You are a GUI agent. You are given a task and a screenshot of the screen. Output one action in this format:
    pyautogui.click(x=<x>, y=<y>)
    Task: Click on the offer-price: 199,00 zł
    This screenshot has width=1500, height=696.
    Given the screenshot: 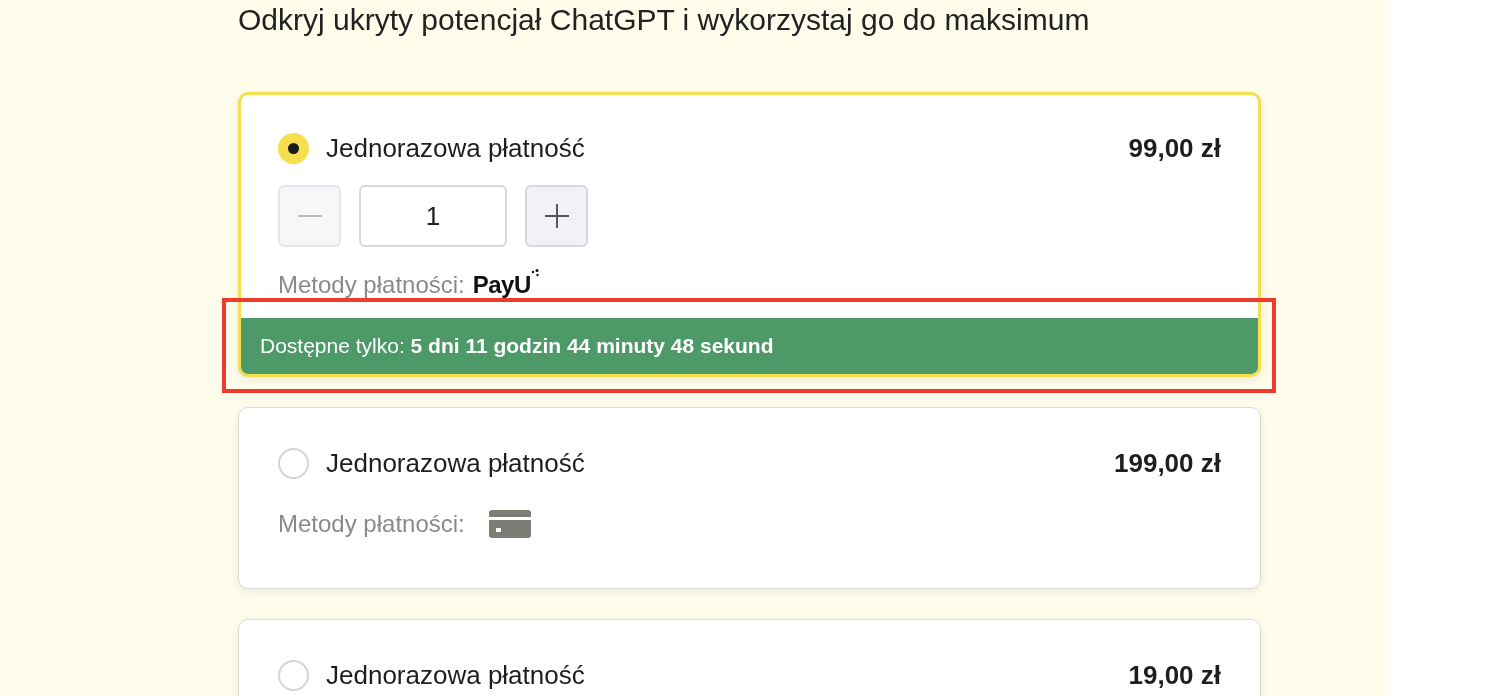 What is the action you would take?
    pyautogui.click(x=1167, y=463)
    